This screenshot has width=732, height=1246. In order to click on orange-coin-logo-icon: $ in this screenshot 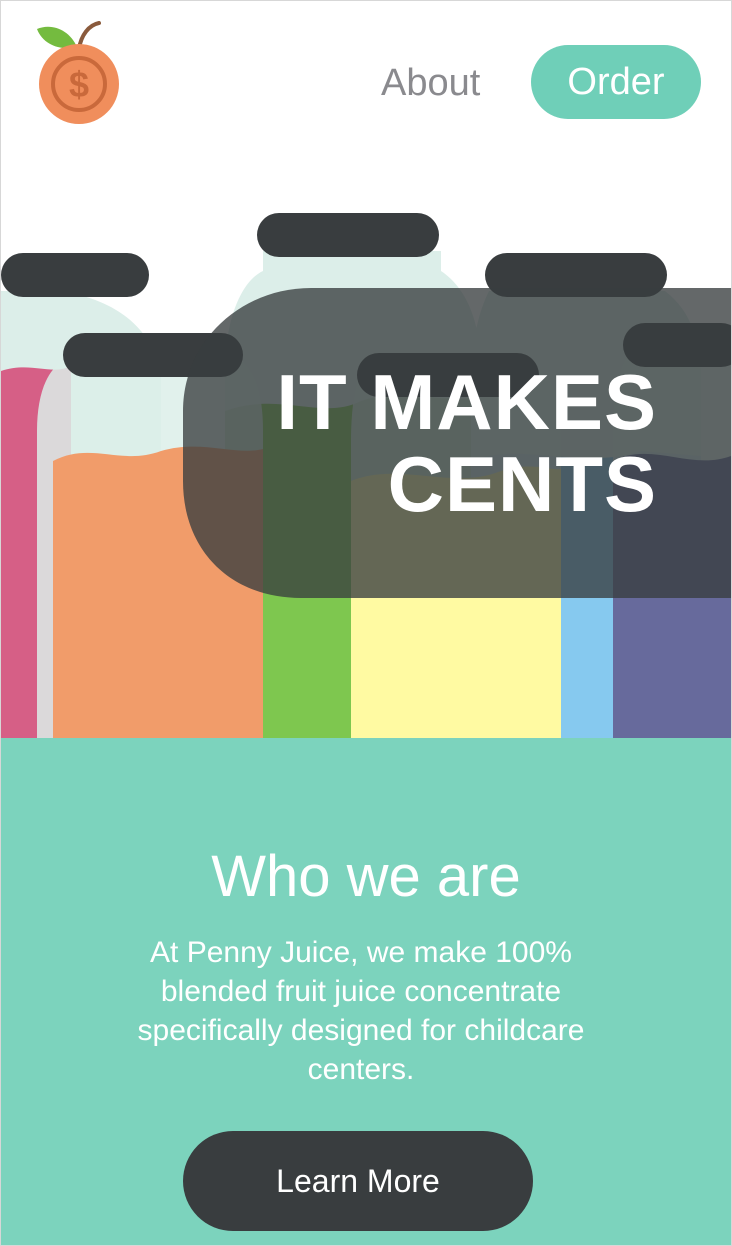, I will do `click(80, 76)`.